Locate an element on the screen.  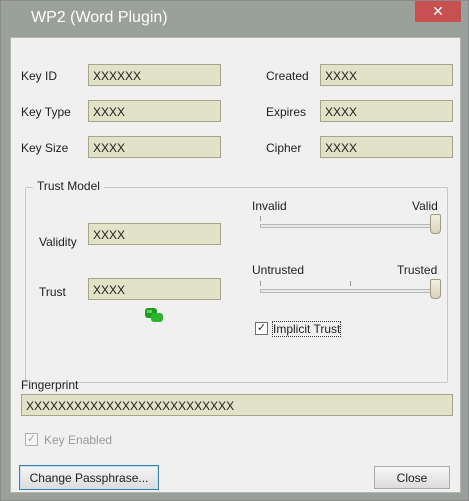
implicit-trust-label: Implicit Trust is located at coordinates (306, 329).